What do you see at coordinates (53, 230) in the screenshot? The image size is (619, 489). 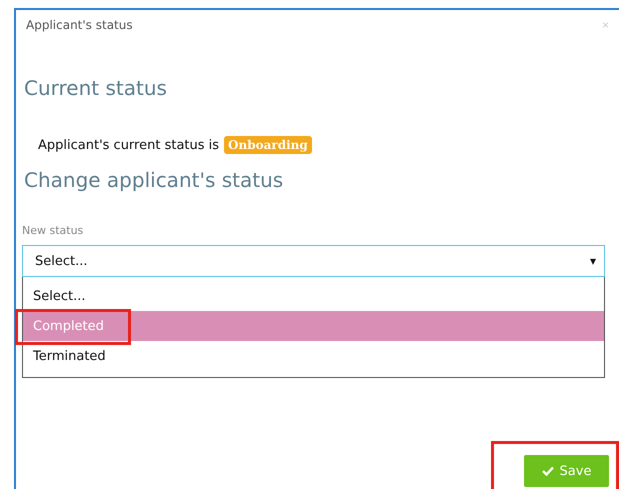 I see `field-label: New status` at bounding box center [53, 230].